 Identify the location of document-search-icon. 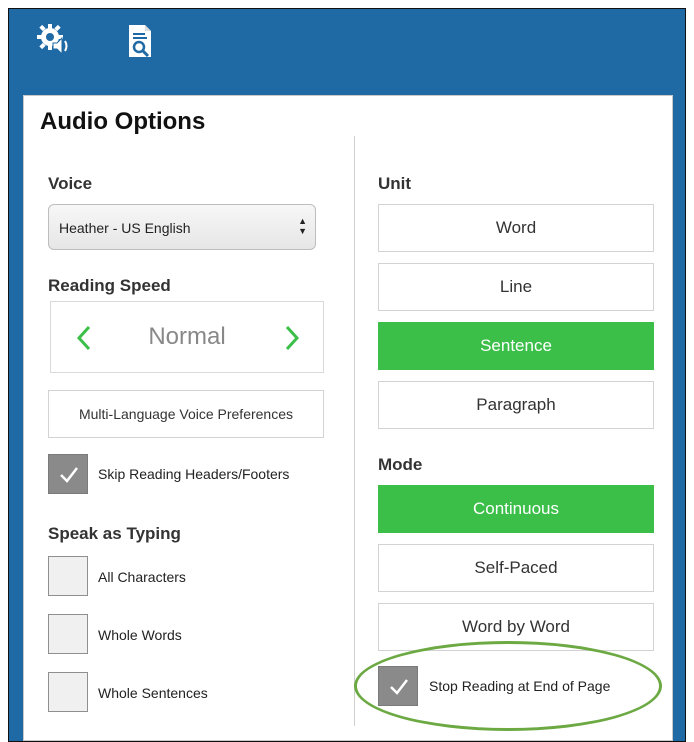
(141, 41).